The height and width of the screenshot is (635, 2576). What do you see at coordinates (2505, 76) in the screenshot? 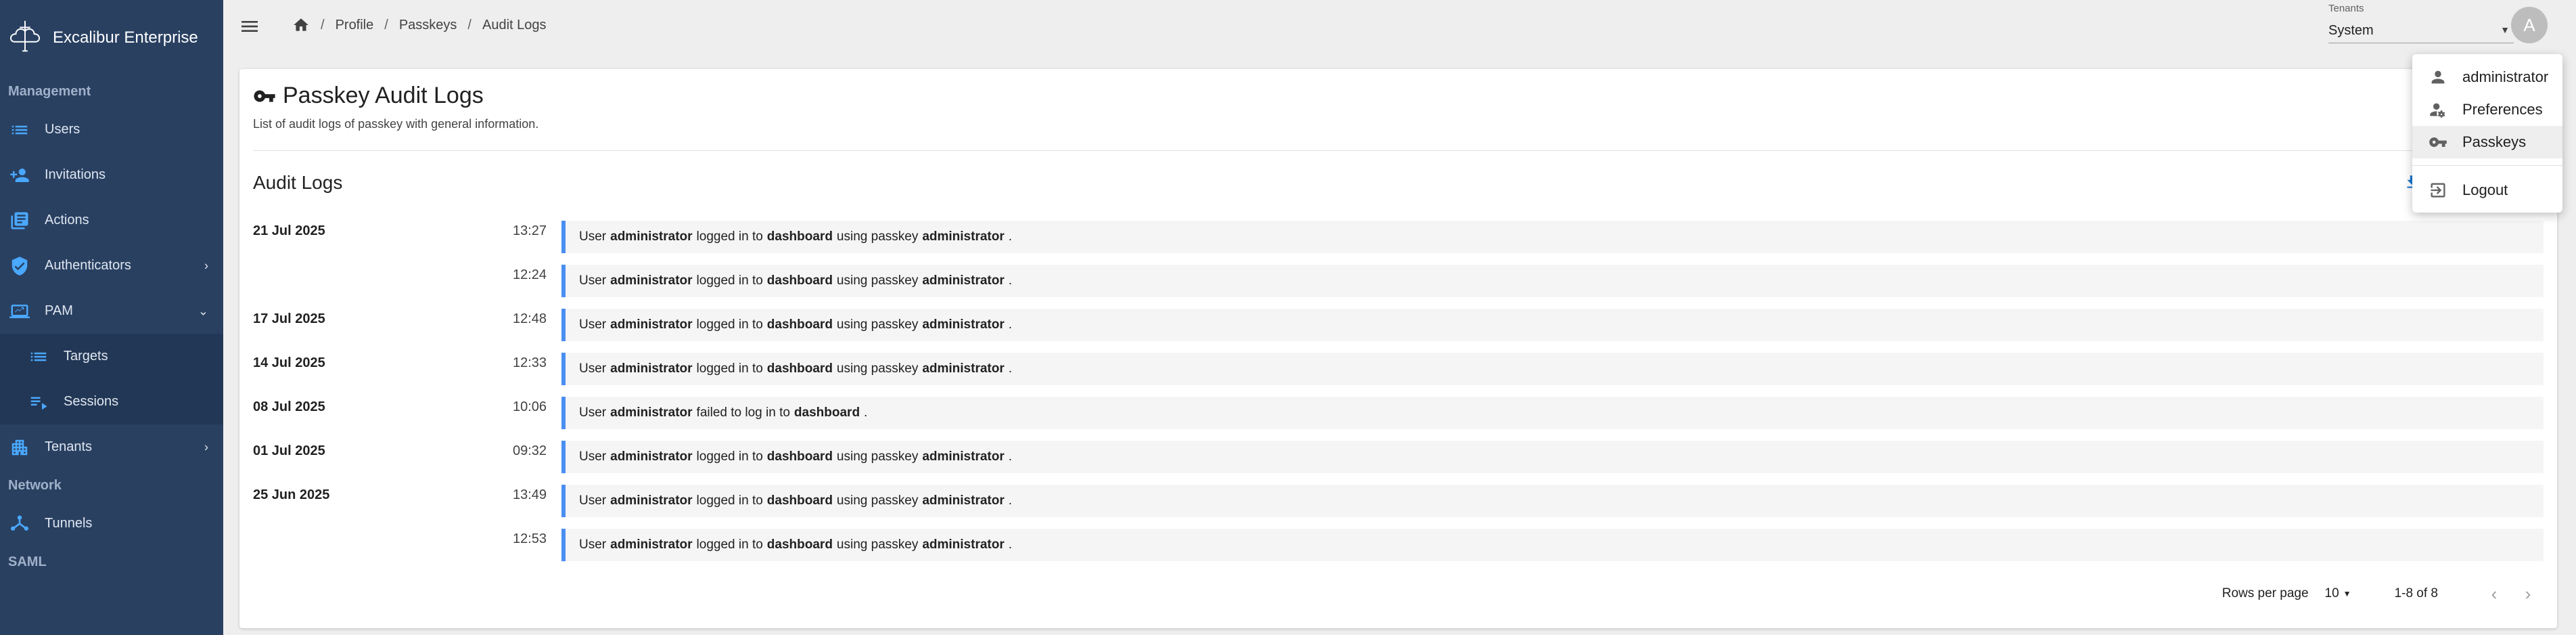
I see `menu-item-label: administrator` at bounding box center [2505, 76].